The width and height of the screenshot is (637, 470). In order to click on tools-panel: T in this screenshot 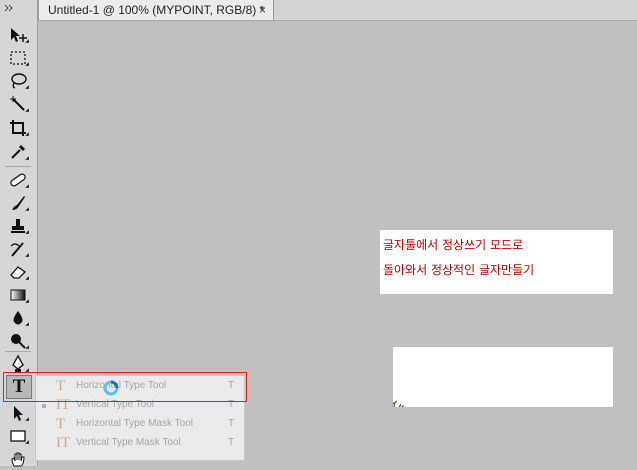, I will do `click(19, 233)`.